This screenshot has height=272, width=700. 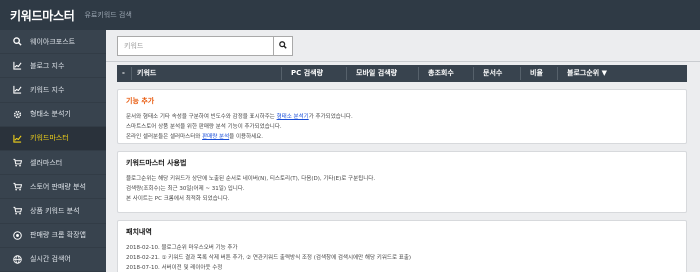 I want to click on column-header-keyword: 키워드, so click(x=146, y=73).